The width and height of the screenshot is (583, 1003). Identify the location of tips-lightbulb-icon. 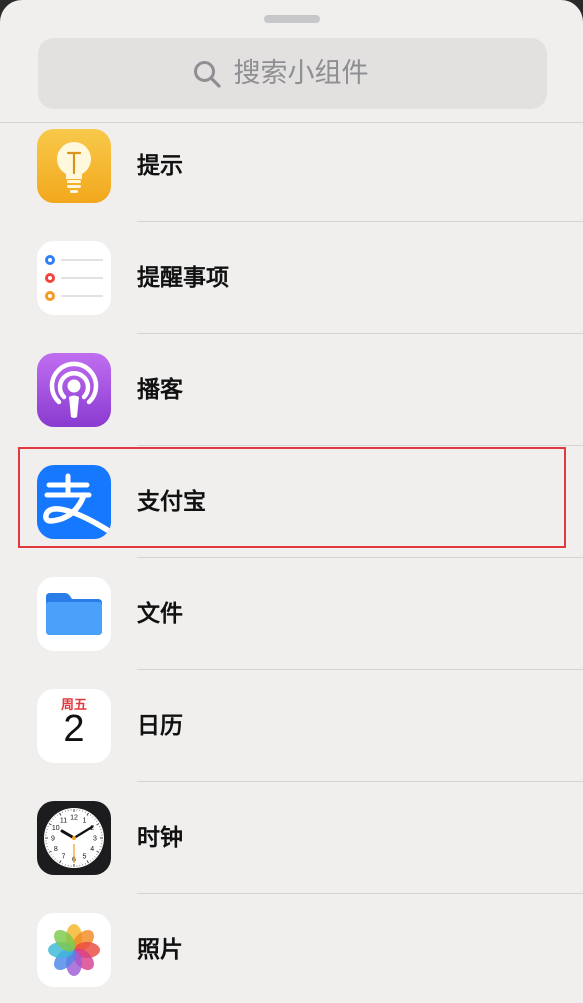
(74, 166).